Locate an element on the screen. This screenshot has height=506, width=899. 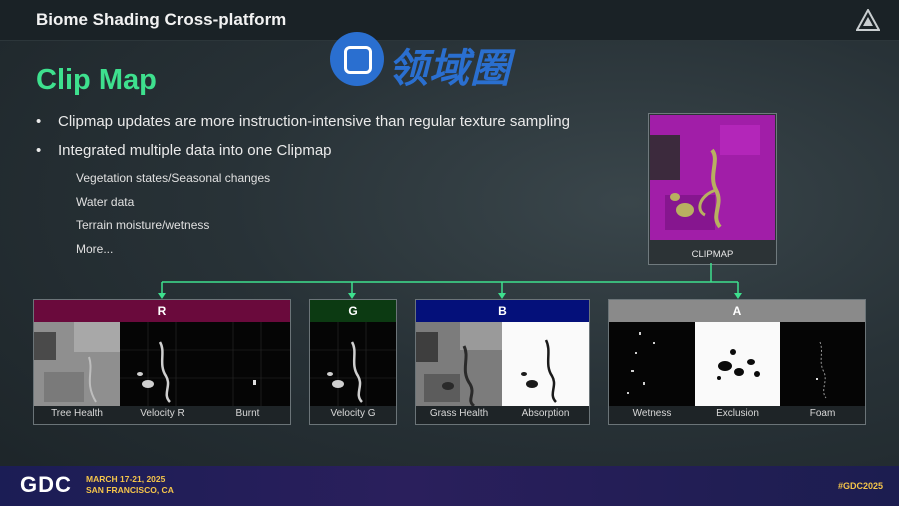
event-date: MARCH 17-21, 2025 is located at coordinates (126, 479).